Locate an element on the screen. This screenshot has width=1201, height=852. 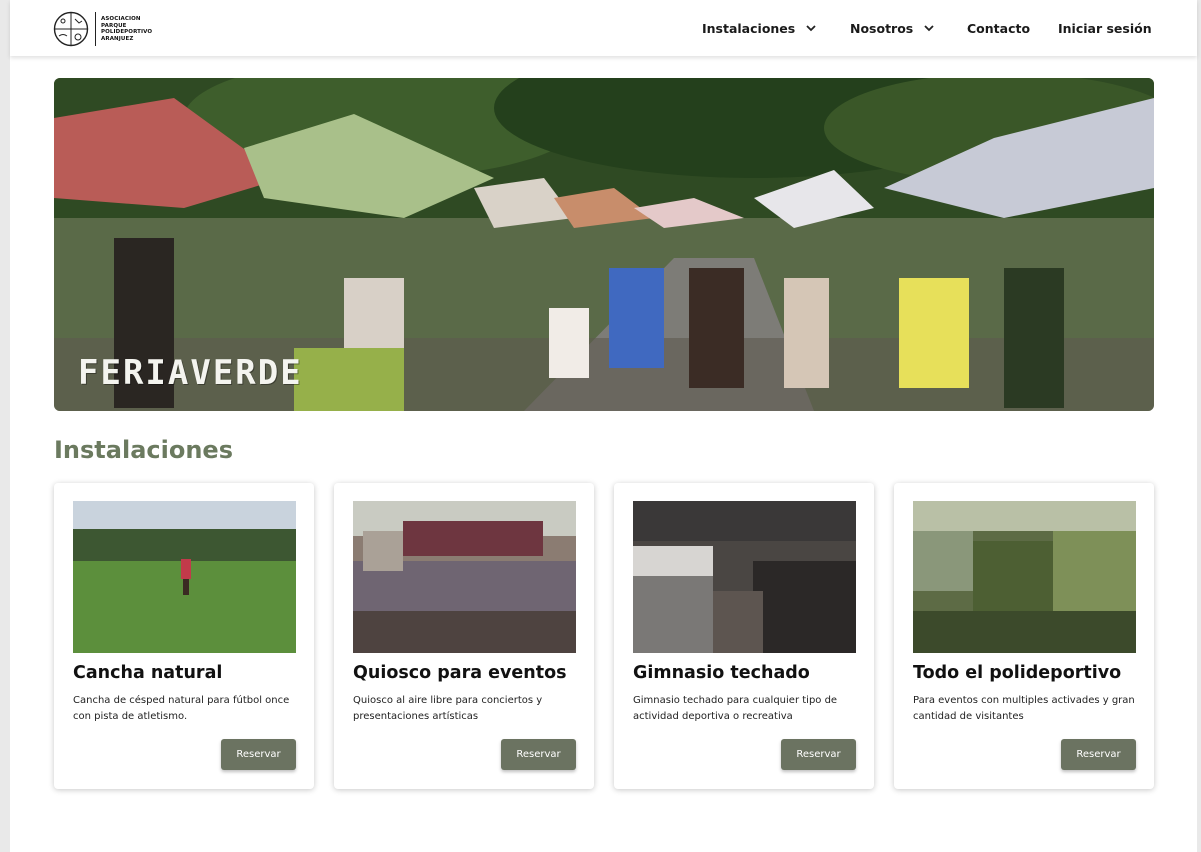
nav-contacto-label: Contacto is located at coordinates (999, 28).